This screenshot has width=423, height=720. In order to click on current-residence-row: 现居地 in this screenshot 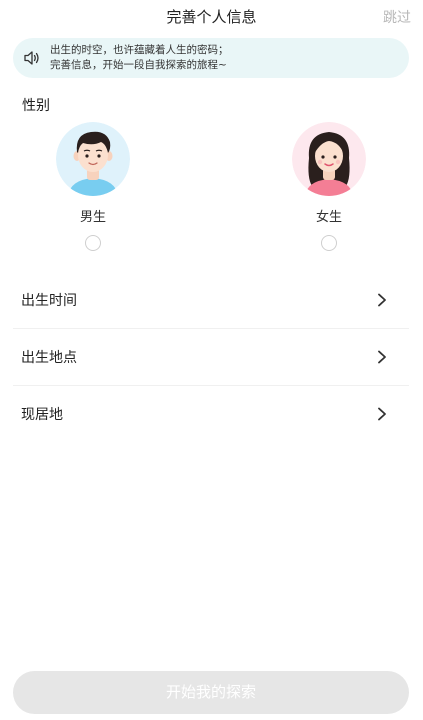, I will do `click(211, 414)`.